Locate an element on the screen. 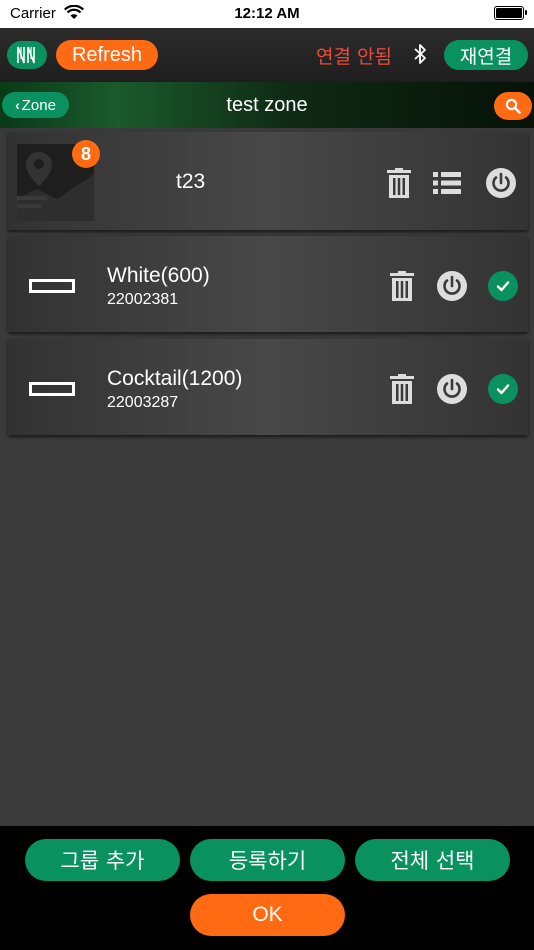 This screenshot has width=534, height=950. zone-header: ‹ Zone test zone is located at coordinates (267, 105).